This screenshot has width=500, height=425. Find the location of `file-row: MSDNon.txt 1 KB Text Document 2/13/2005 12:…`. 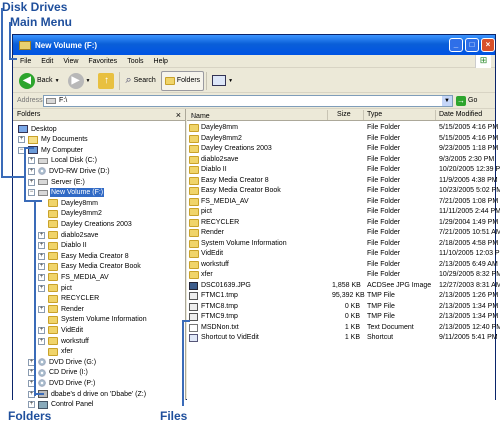

file-row: MSDNon.txt 1 KB Text Document 2/13/2005 12:… is located at coordinates (343, 328).